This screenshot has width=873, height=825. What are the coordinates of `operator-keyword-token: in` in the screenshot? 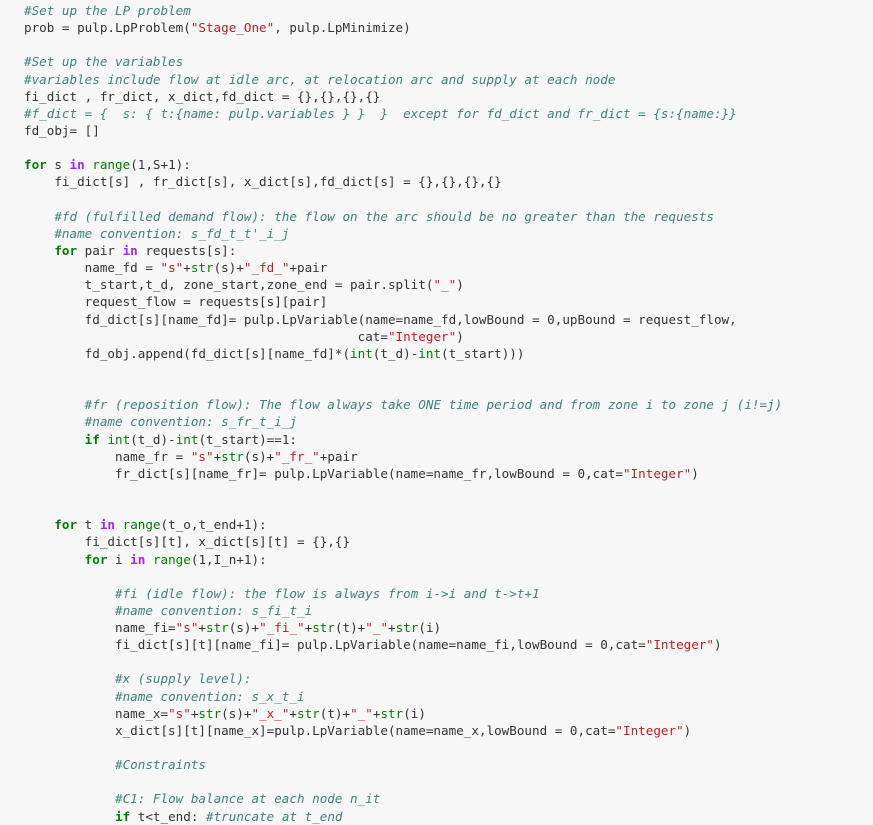 It's located at (138, 559).